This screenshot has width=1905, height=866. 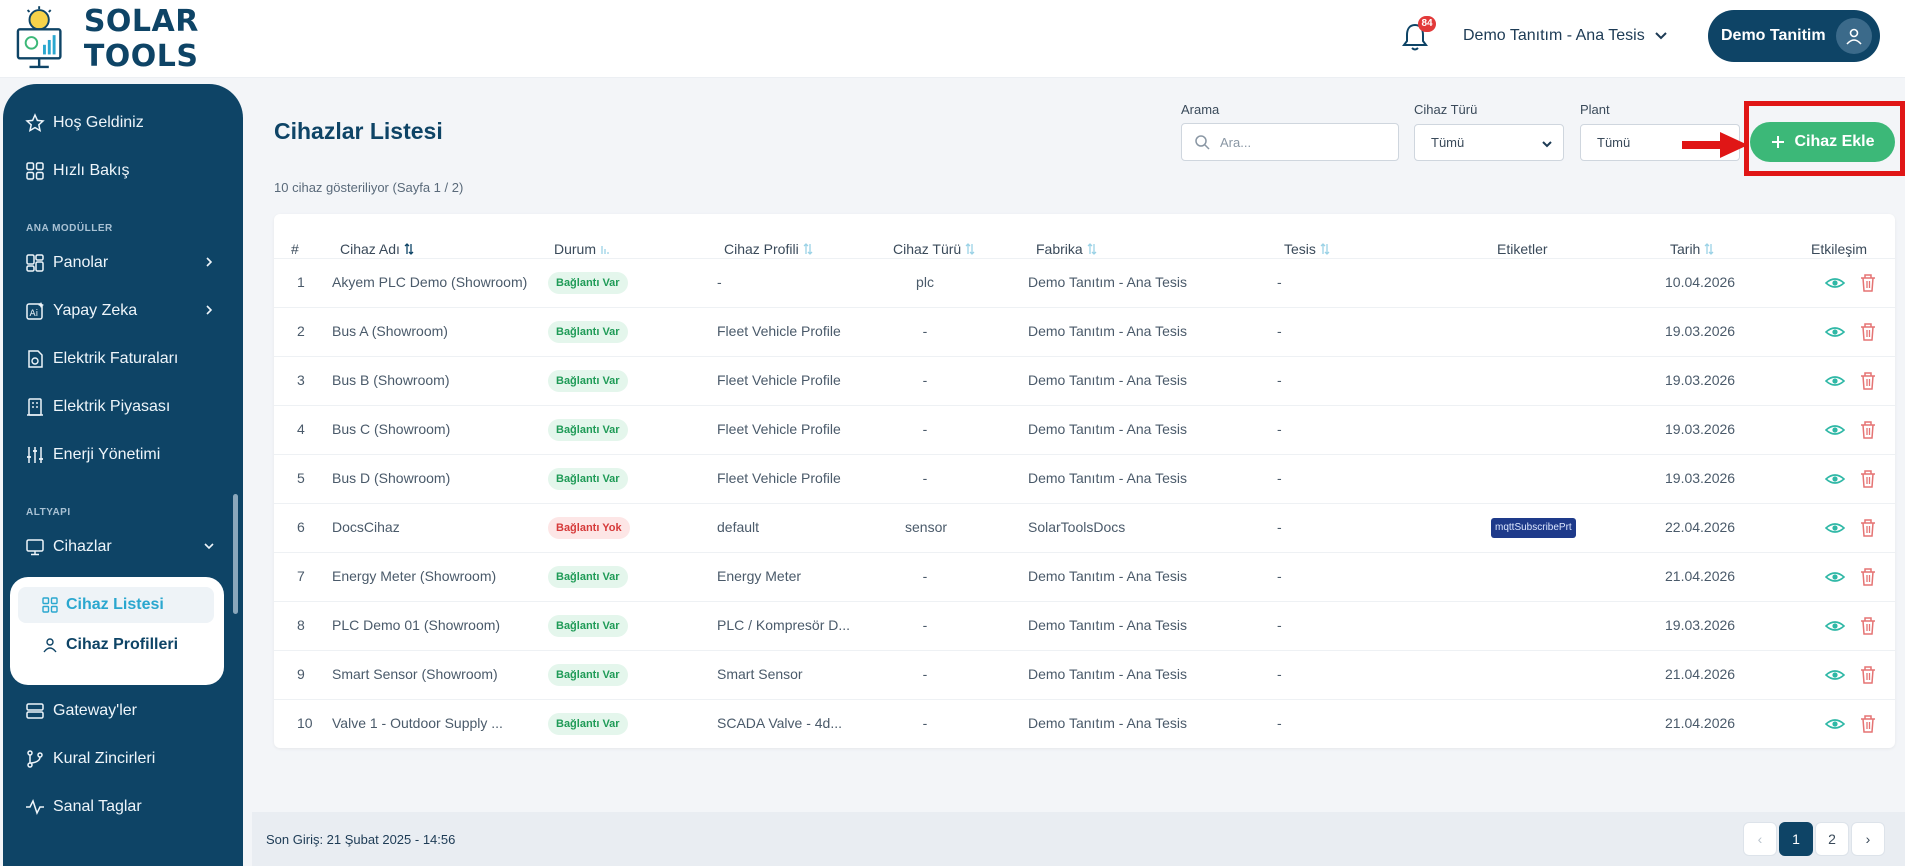 What do you see at coordinates (415, 674) in the screenshot?
I see `device-name: Smart Sensor (Showroom)` at bounding box center [415, 674].